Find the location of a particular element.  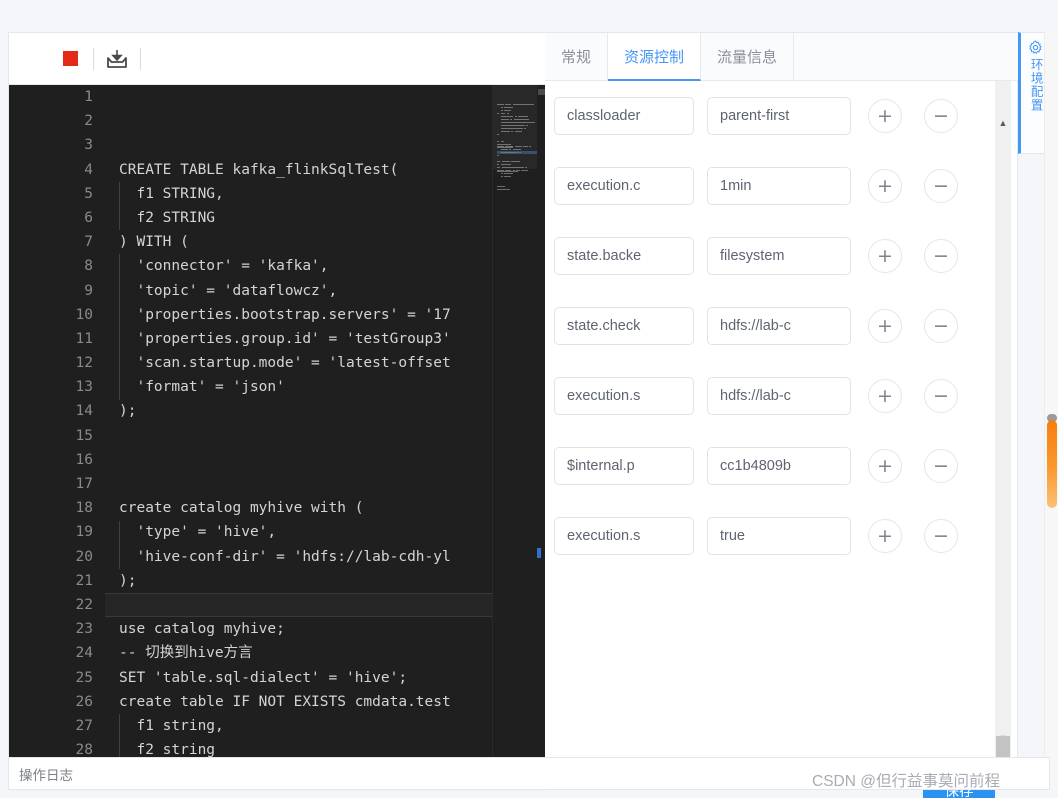

code-line: f2 STRING is located at coordinates (298, 218).